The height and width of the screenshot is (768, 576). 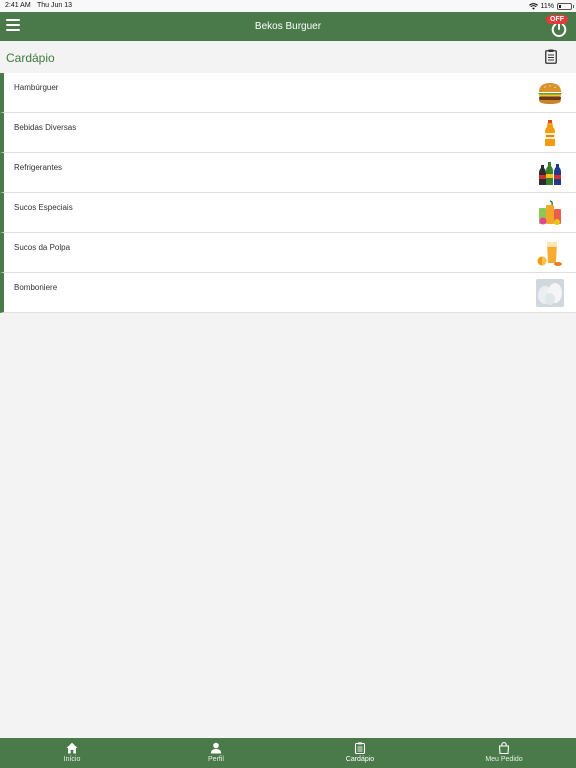 What do you see at coordinates (547, 6) in the screenshot?
I see `battery-percent: 11%` at bounding box center [547, 6].